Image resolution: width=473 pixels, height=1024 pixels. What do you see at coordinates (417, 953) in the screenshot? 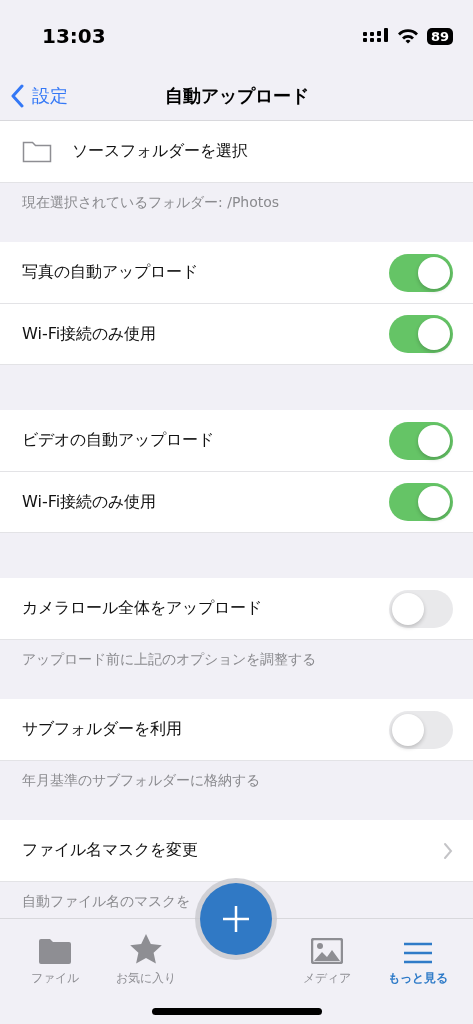
I see `menu-icon` at bounding box center [417, 953].